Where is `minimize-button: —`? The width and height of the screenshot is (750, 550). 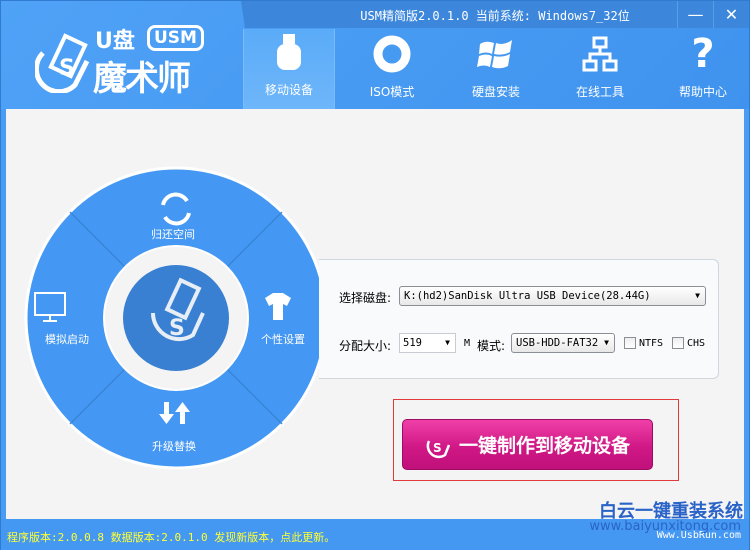
minimize-button: — is located at coordinates (695, 14).